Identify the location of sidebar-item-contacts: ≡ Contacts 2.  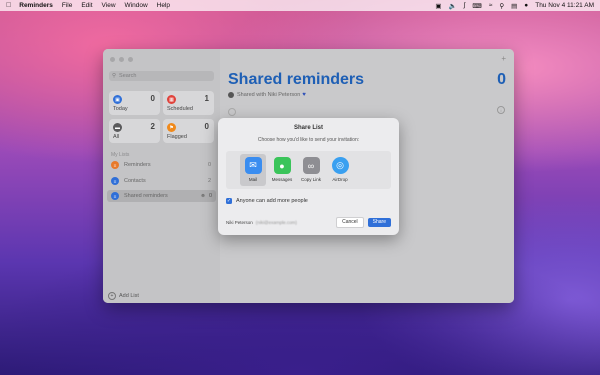
(161, 181).